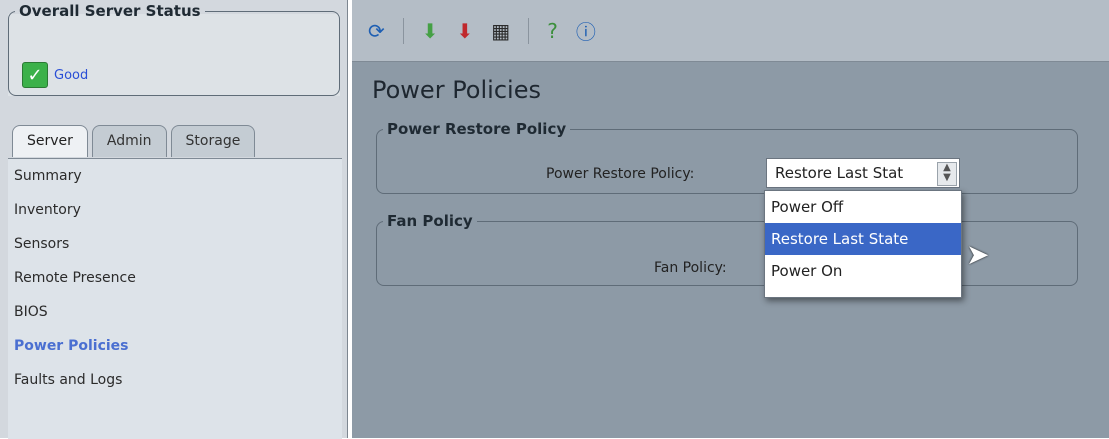 Image resolution: width=1109 pixels, height=439 pixels. Describe the element at coordinates (175, 210) in the screenshot. I see `nav-item-inventory: Inventory` at that location.